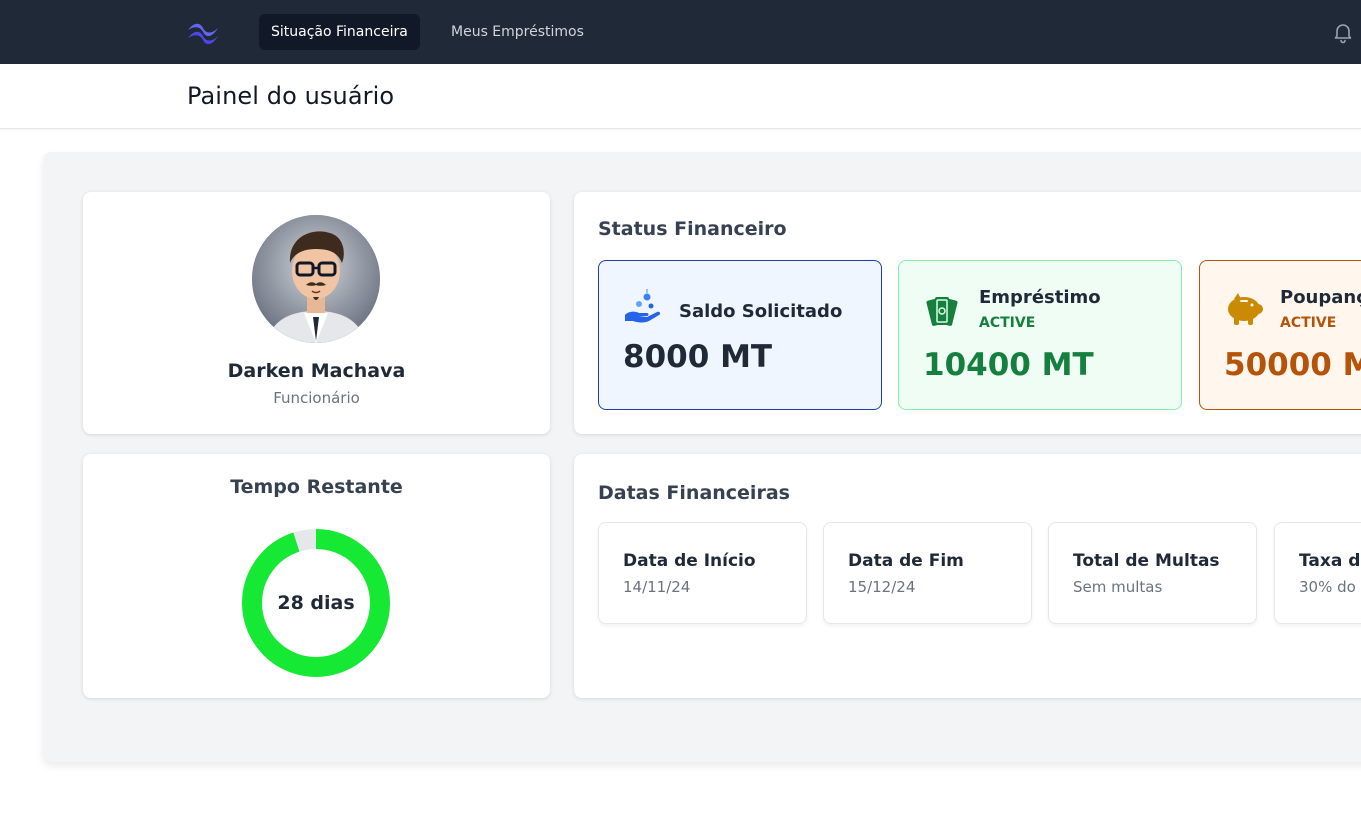 This screenshot has height=837, width=1361. Describe the element at coordinates (316, 603) in the screenshot. I see `time-remaining-label: 28 dias` at that location.